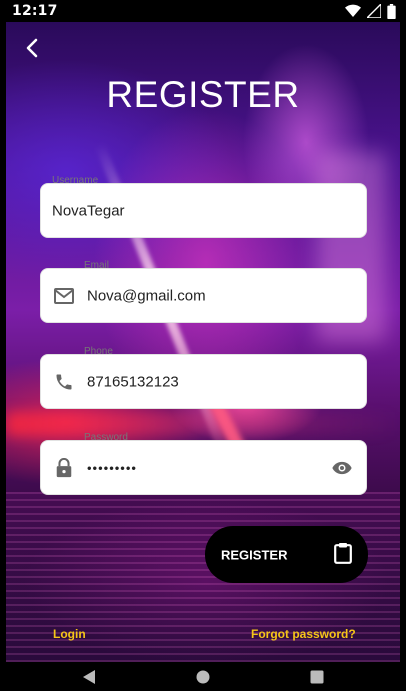  Describe the element at coordinates (343, 555) in the screenshot. I see `clipboard-icon` at that location.